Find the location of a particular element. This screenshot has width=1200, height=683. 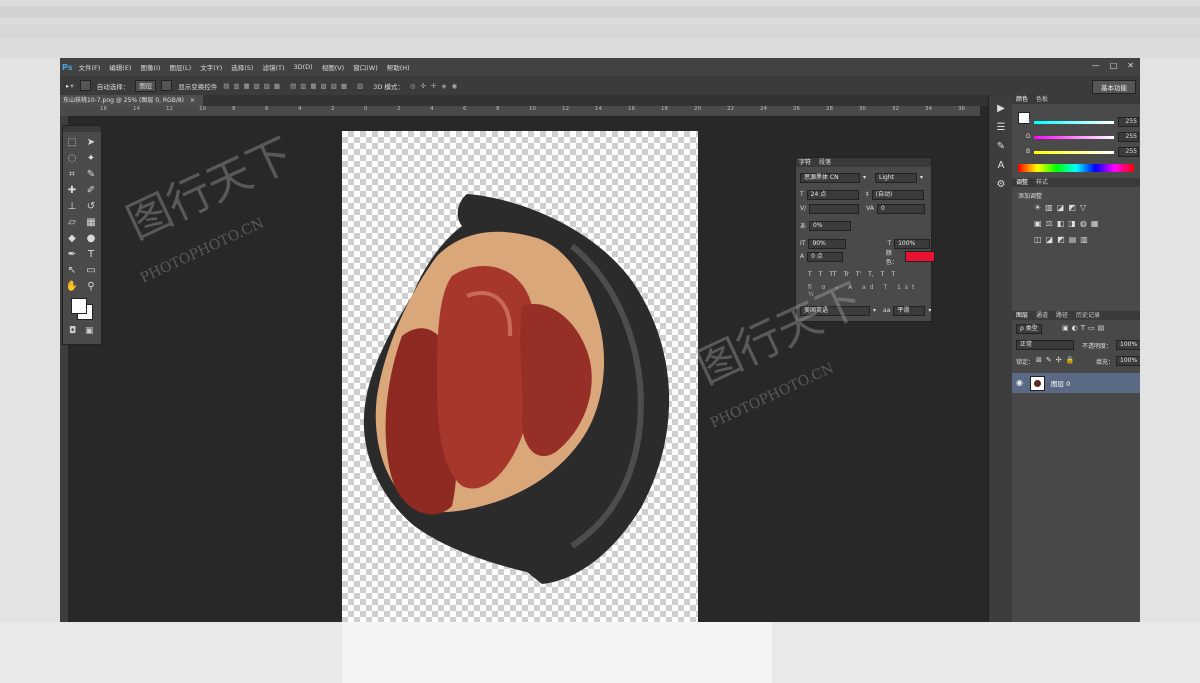

menu-window: 窗口(W) is located at coordinates (365, 67).